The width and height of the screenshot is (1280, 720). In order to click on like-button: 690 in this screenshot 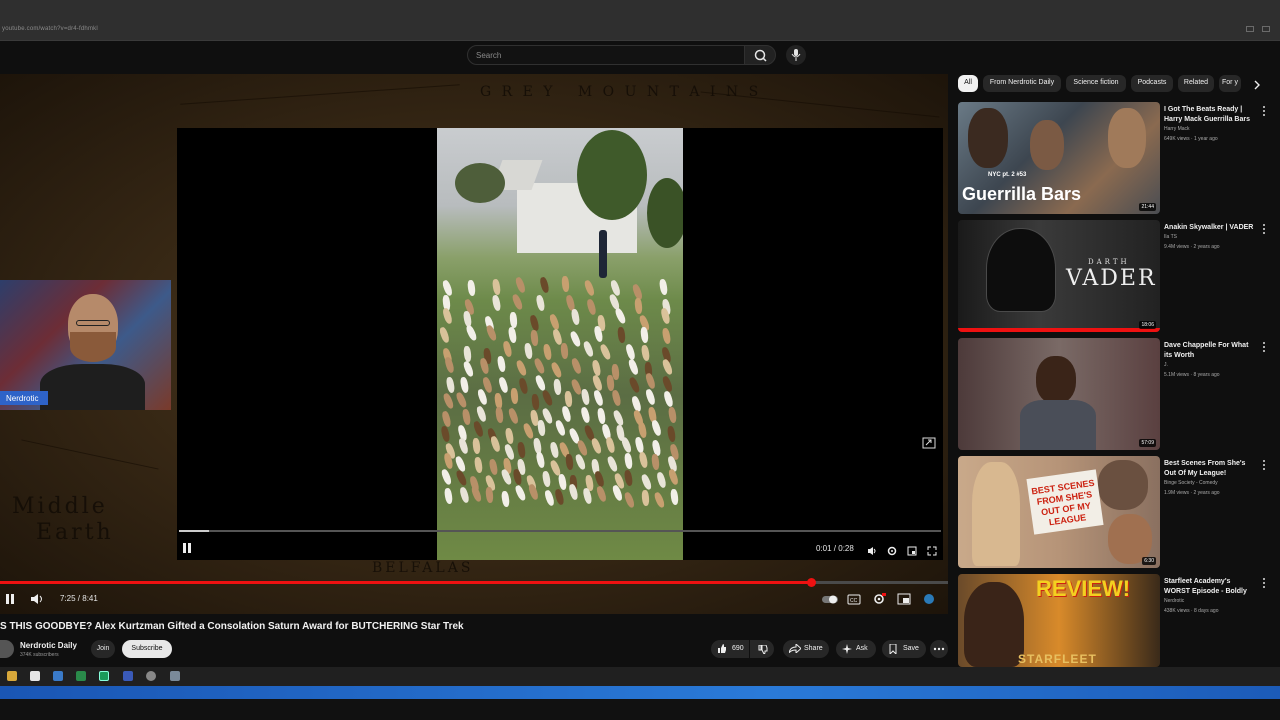, I will do `click(730, 649)`.